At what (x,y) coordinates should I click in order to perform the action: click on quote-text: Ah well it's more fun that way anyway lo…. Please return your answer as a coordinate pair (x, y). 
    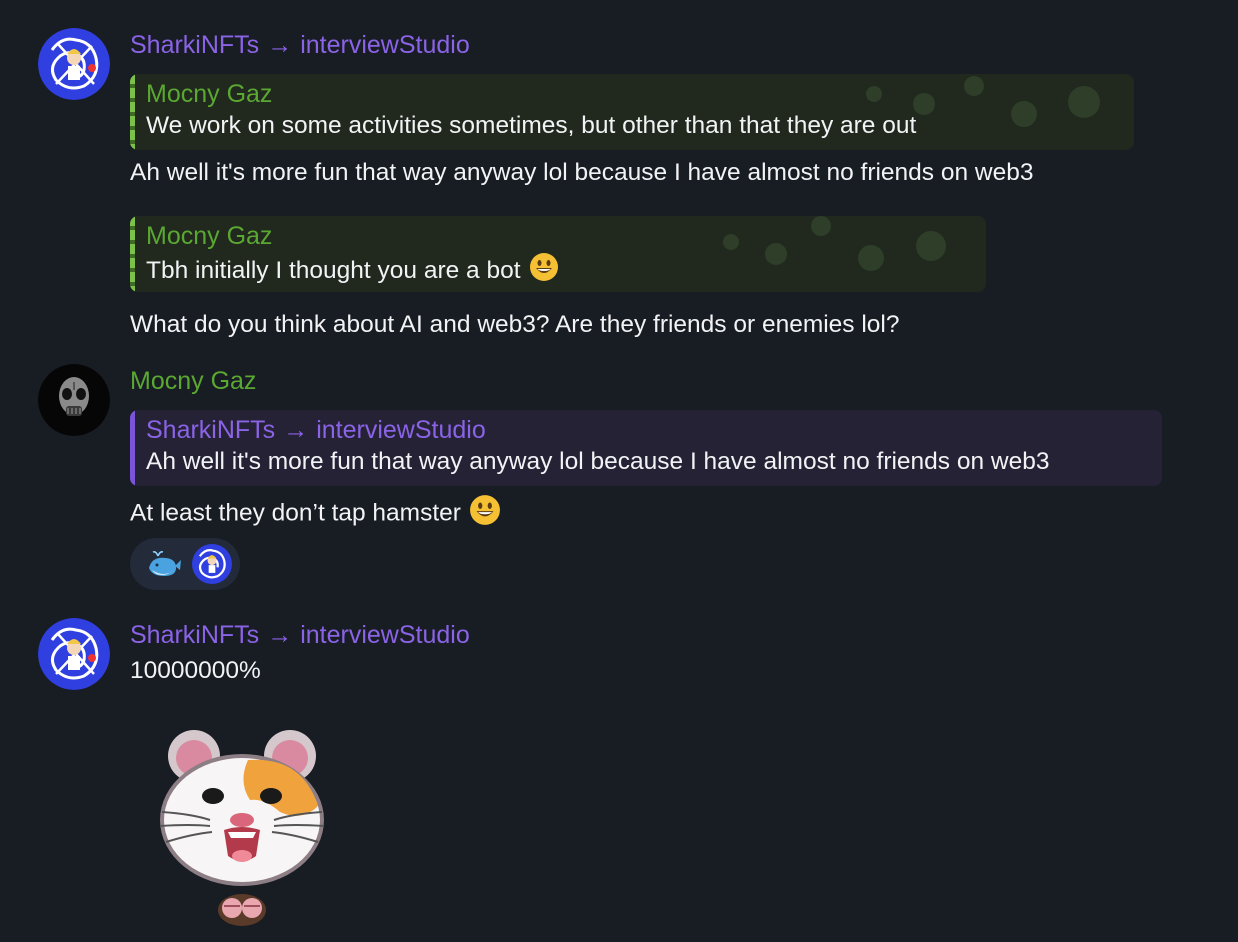
    Looking at the image, I should click on (598, 461).